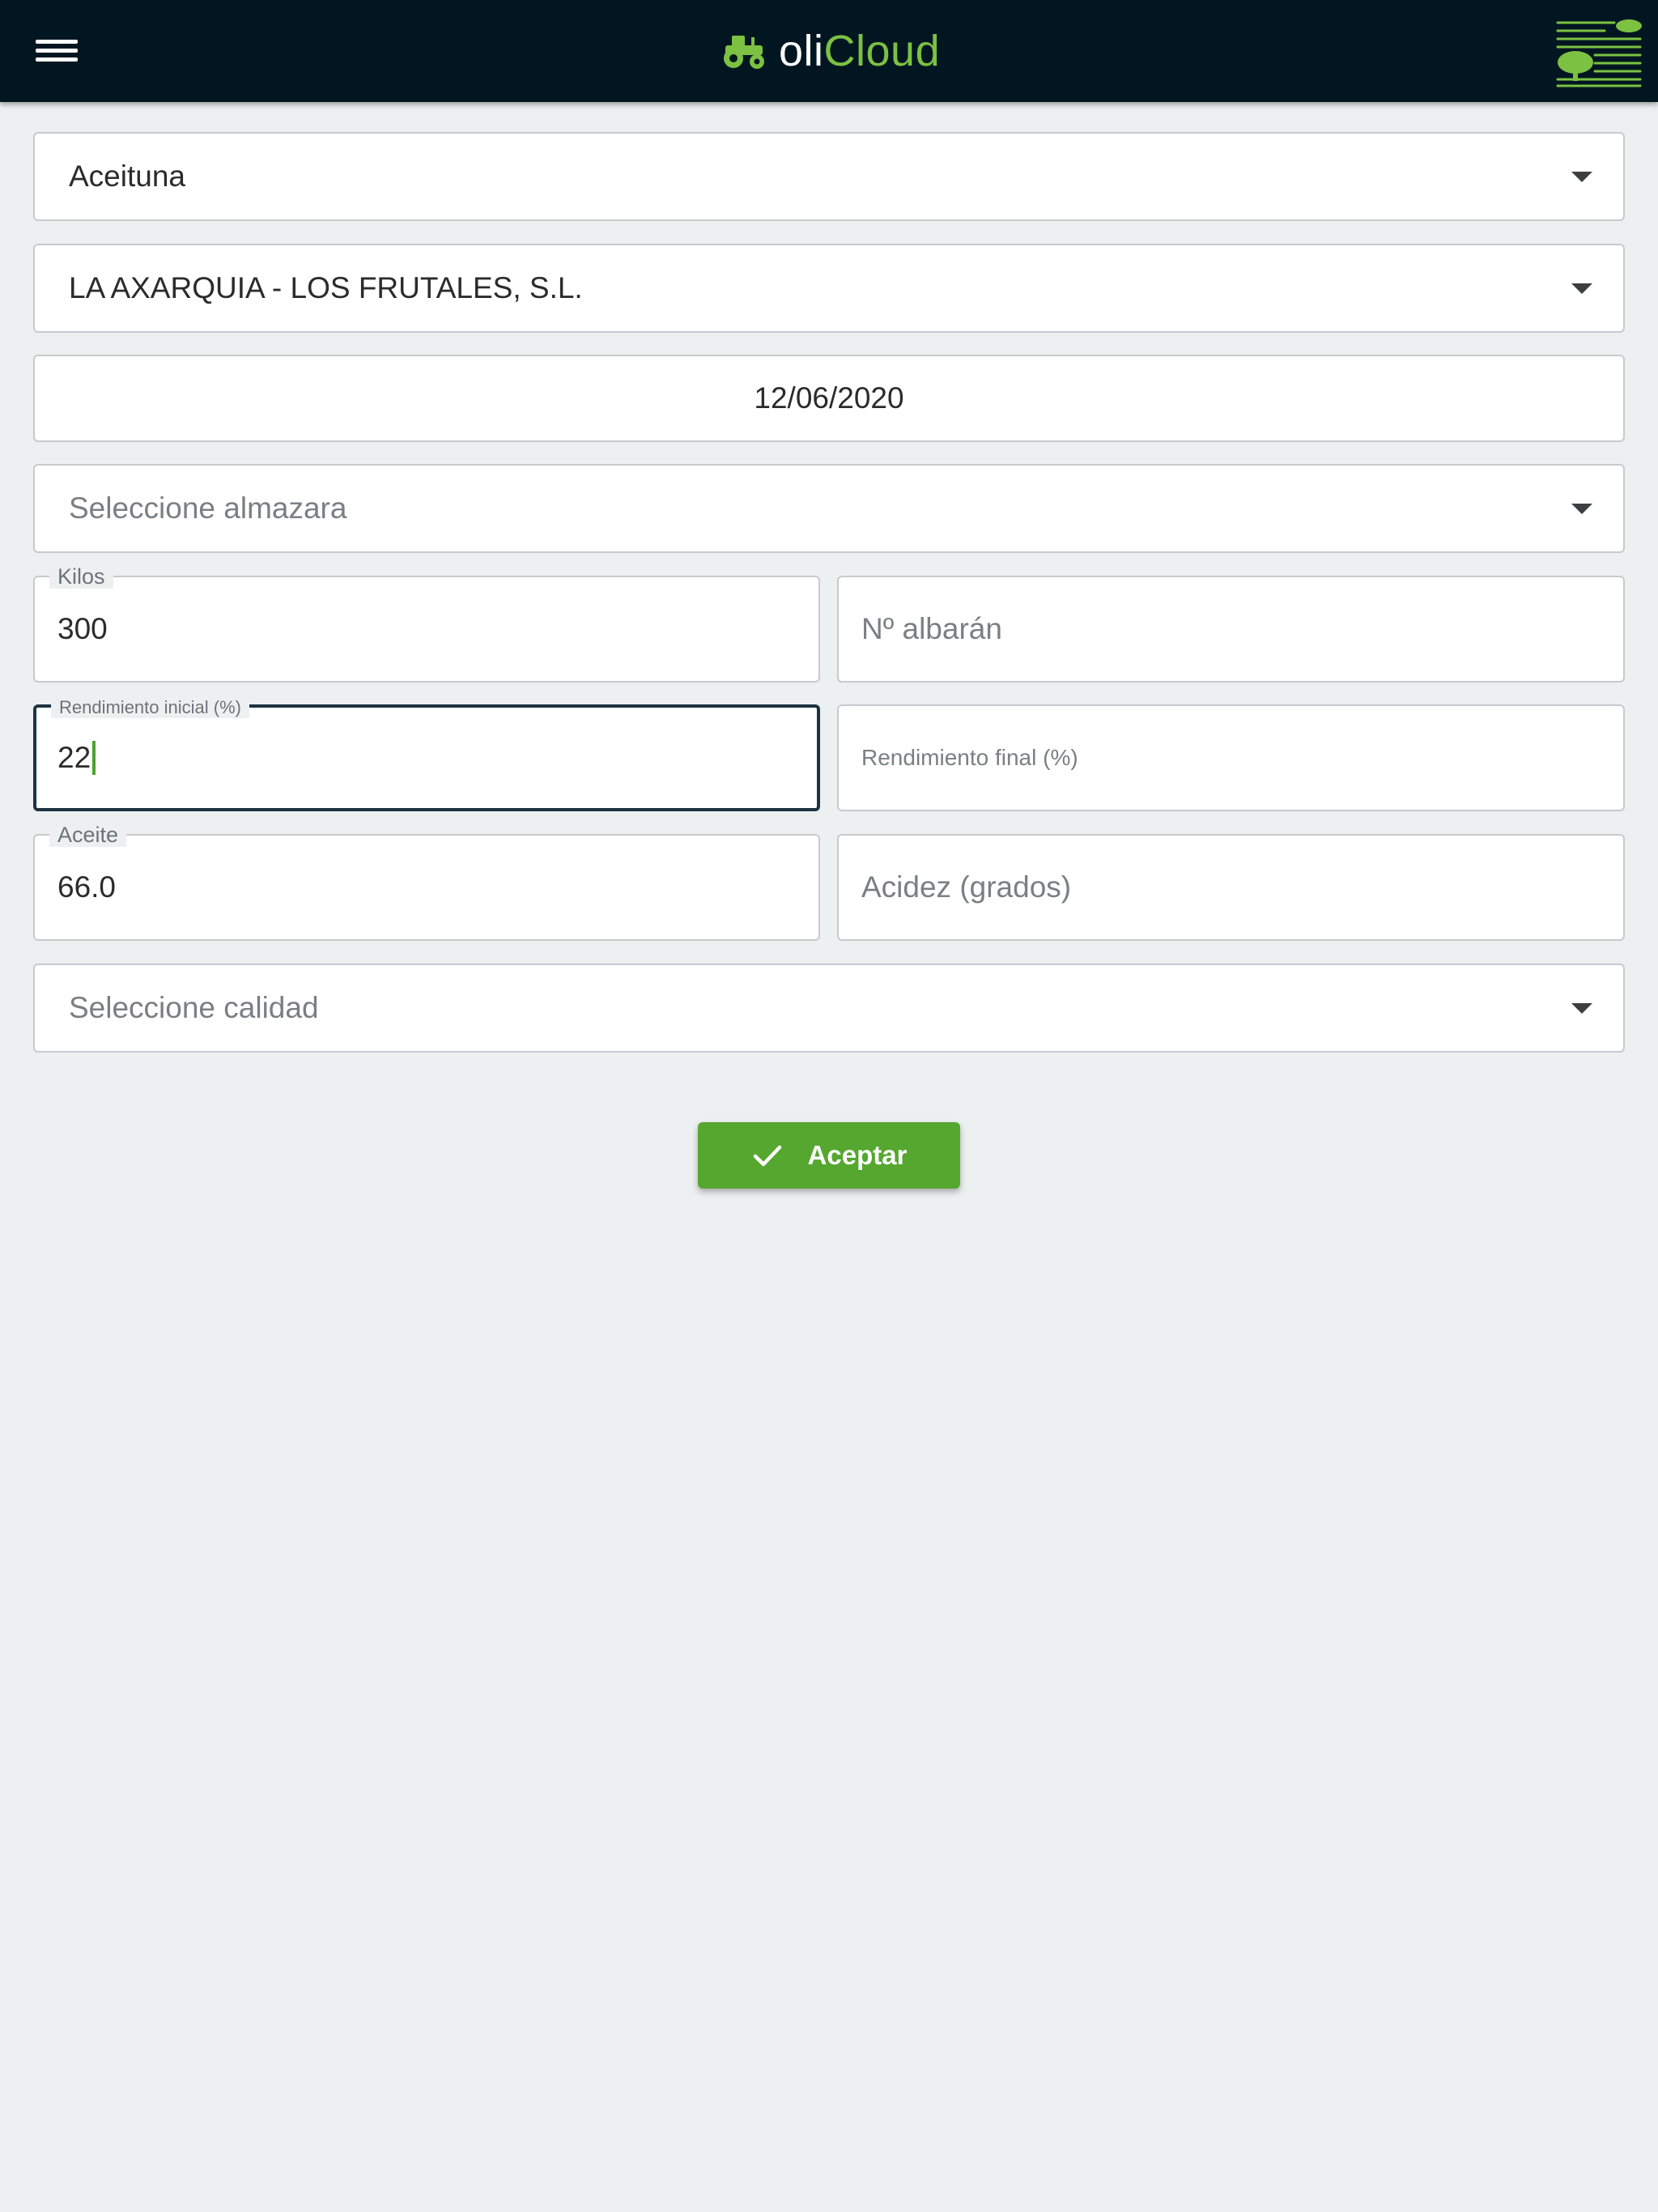 The width and height of the screenshot is (1658, 2212). I want to click on product-select: Aceituna, so click(829, 177).